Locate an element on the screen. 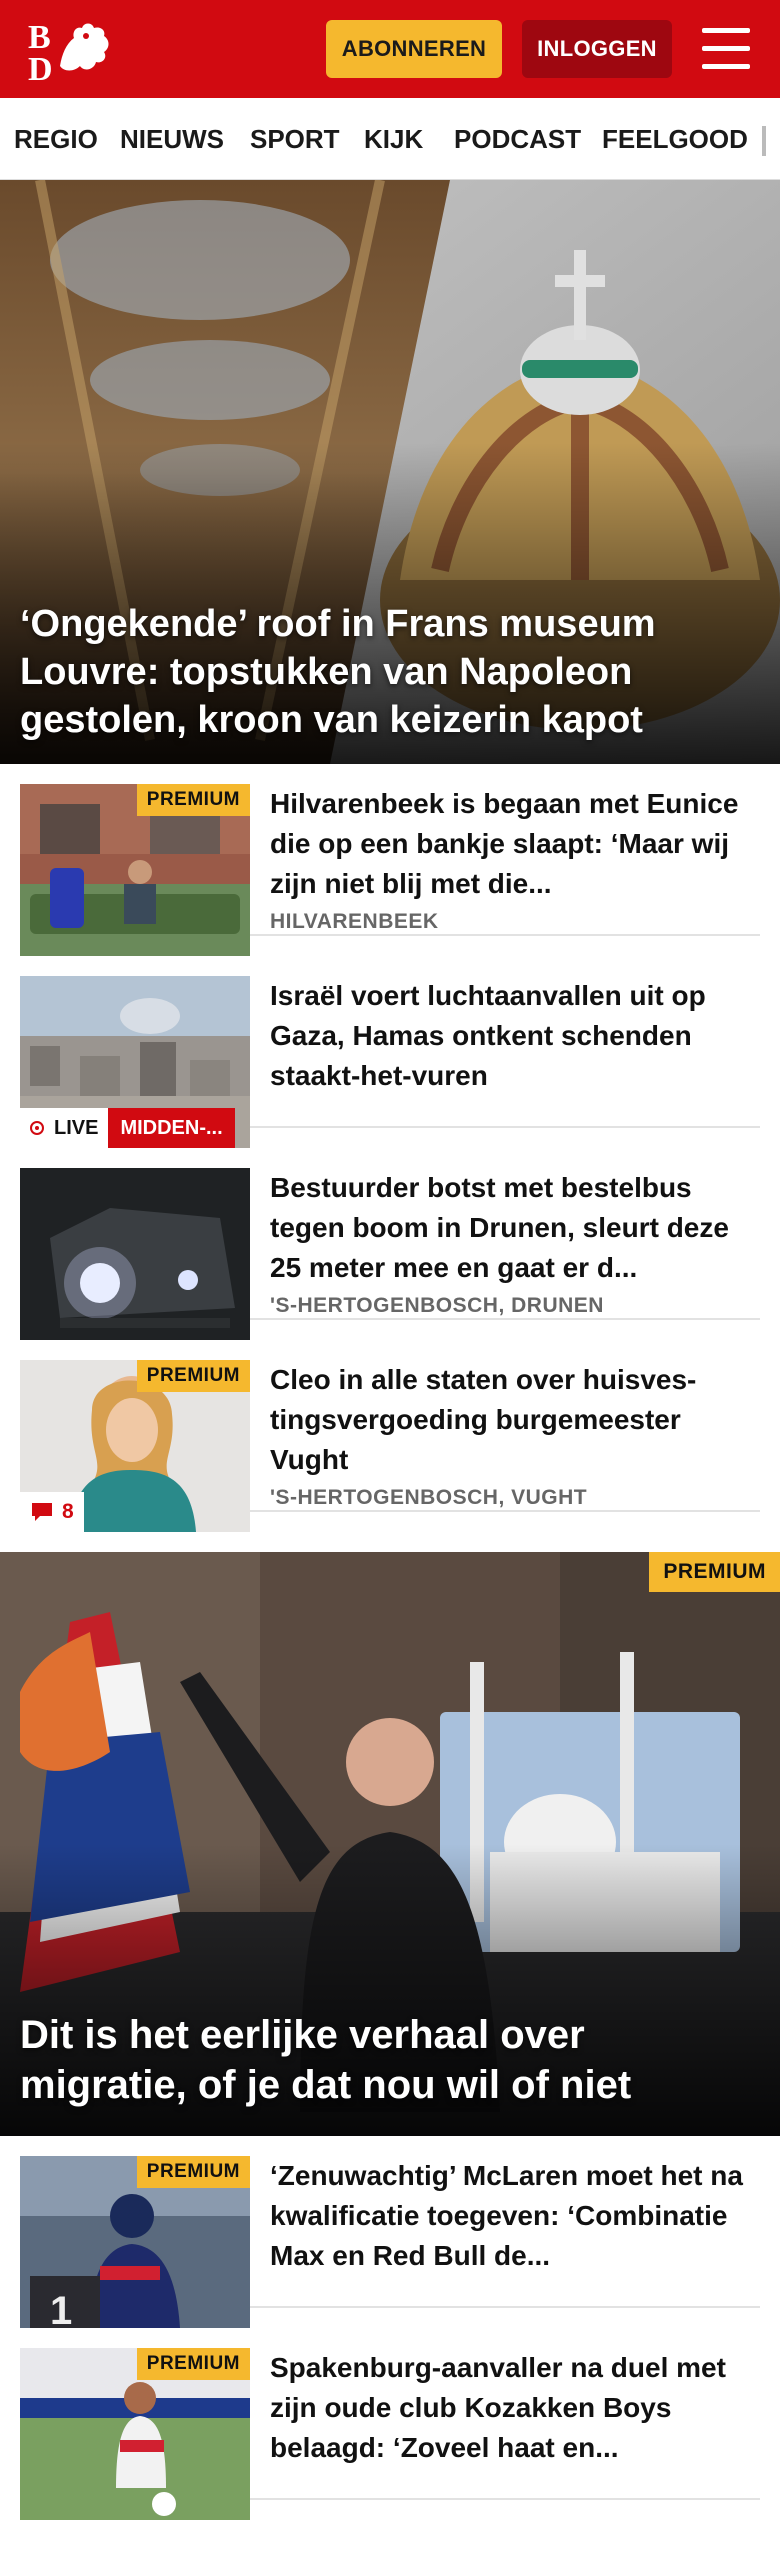 The height and width of the screenshot is (2560, 780). nav-item-sport: SPORT is located at coordinates (295, 139).